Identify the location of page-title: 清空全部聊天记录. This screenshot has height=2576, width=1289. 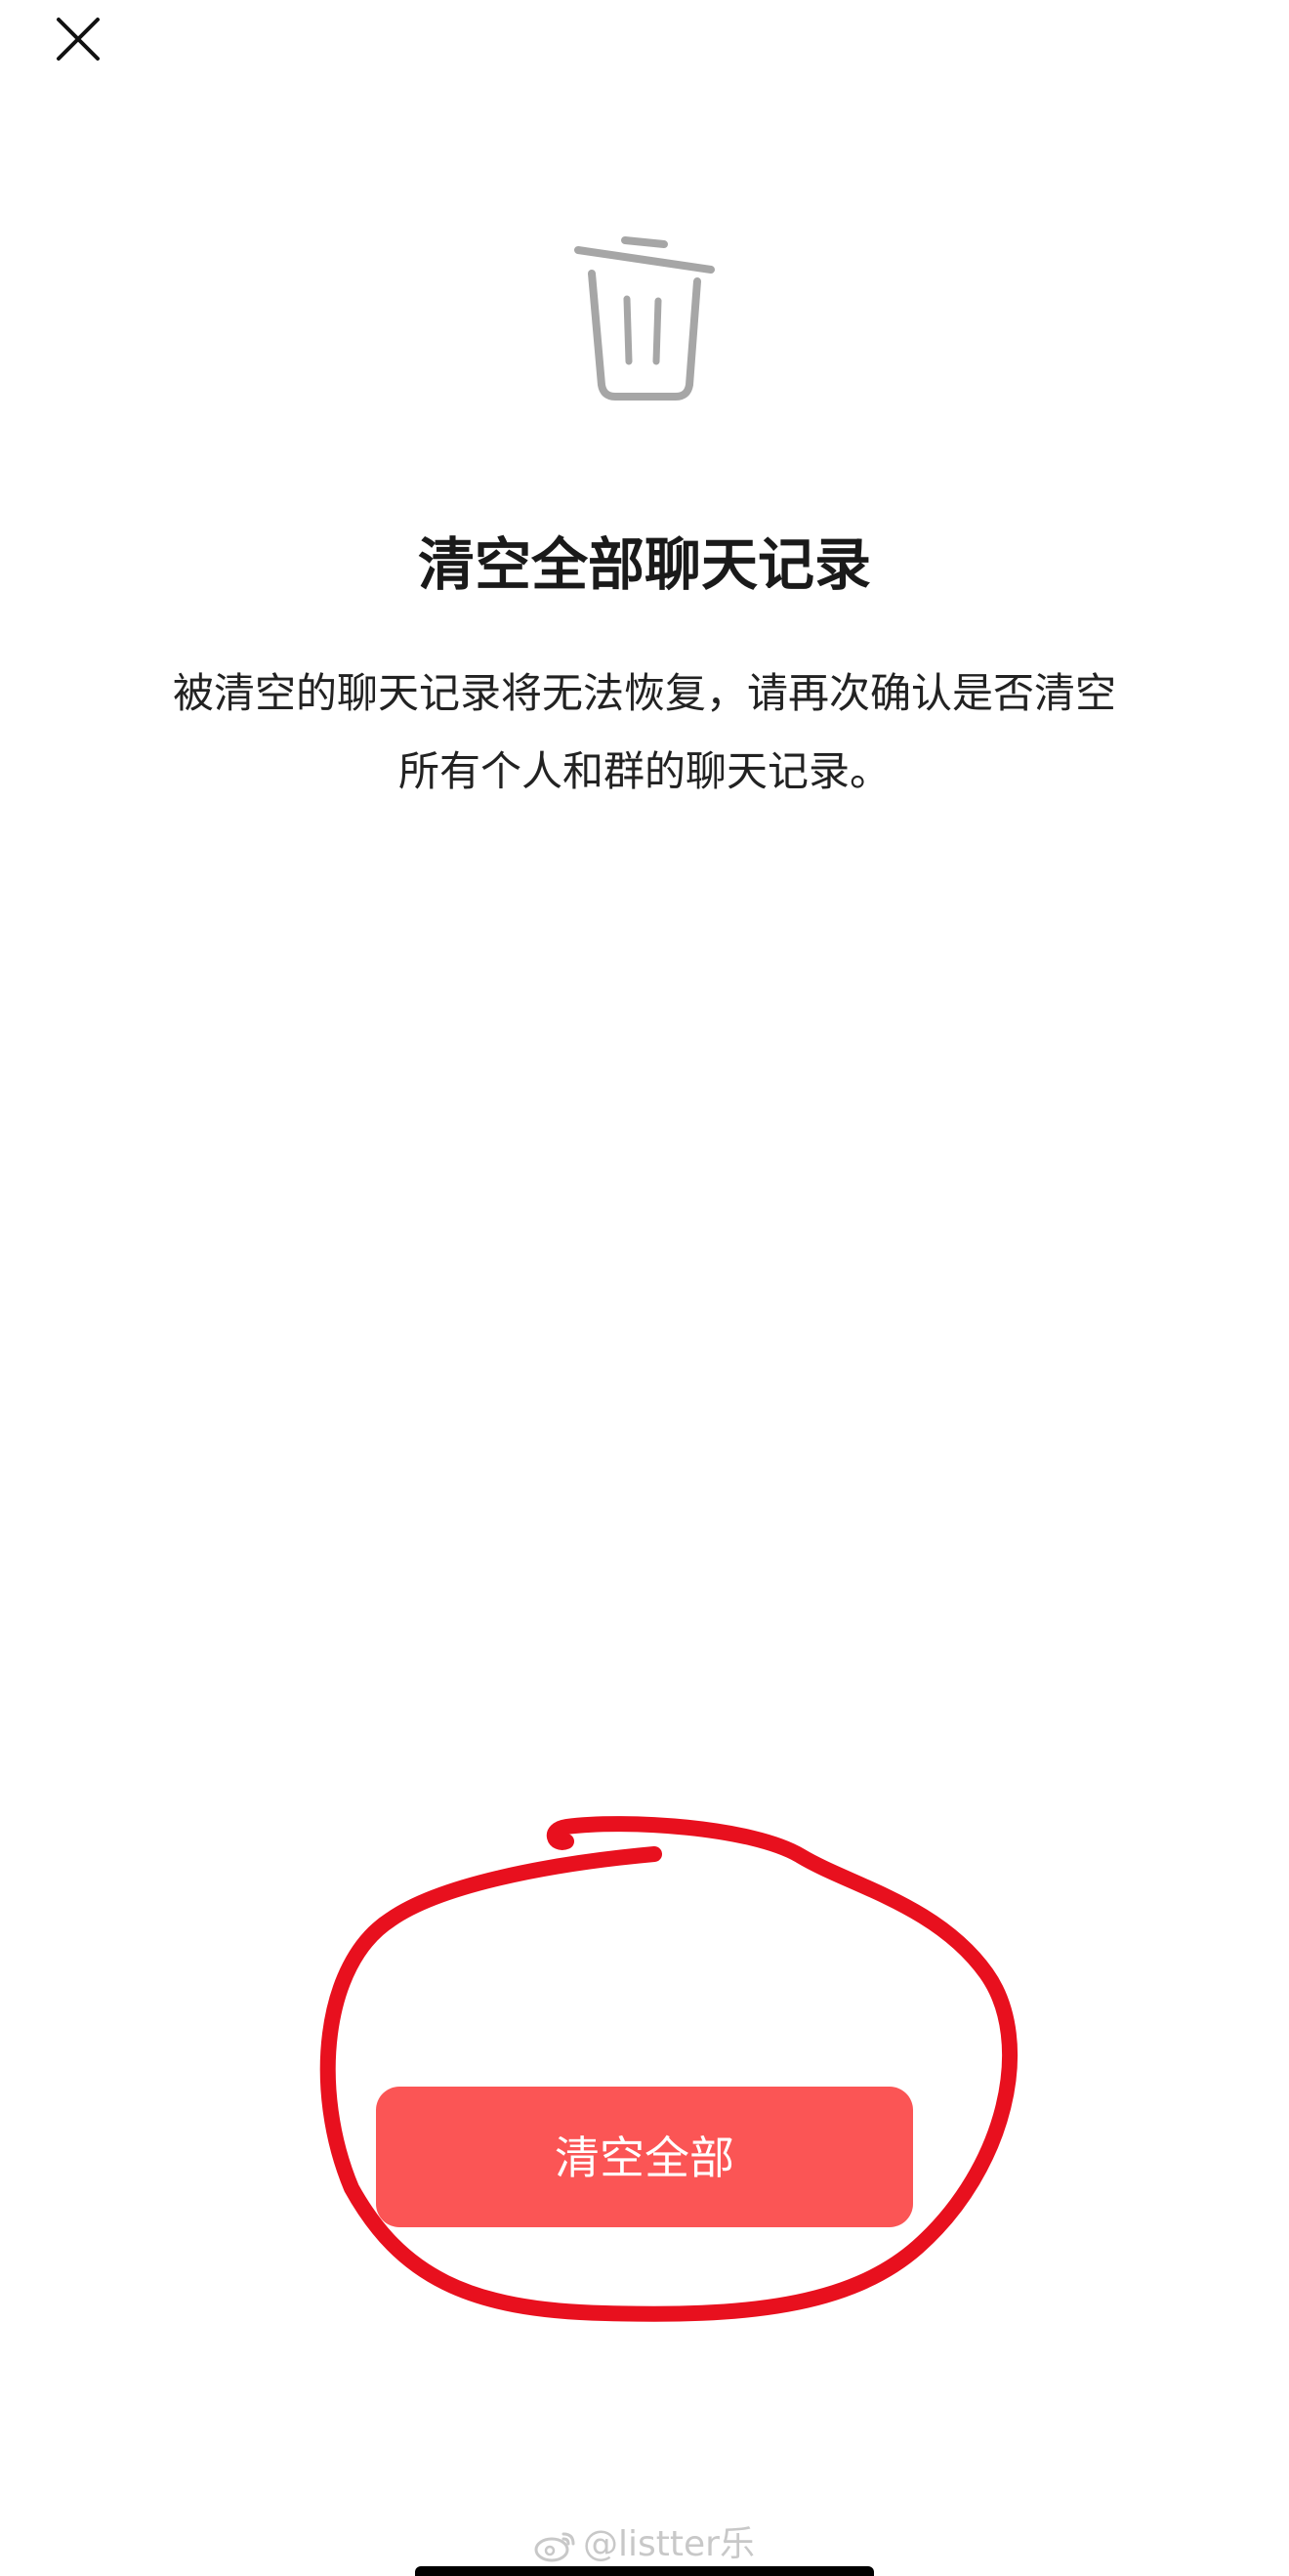
(644, 564).